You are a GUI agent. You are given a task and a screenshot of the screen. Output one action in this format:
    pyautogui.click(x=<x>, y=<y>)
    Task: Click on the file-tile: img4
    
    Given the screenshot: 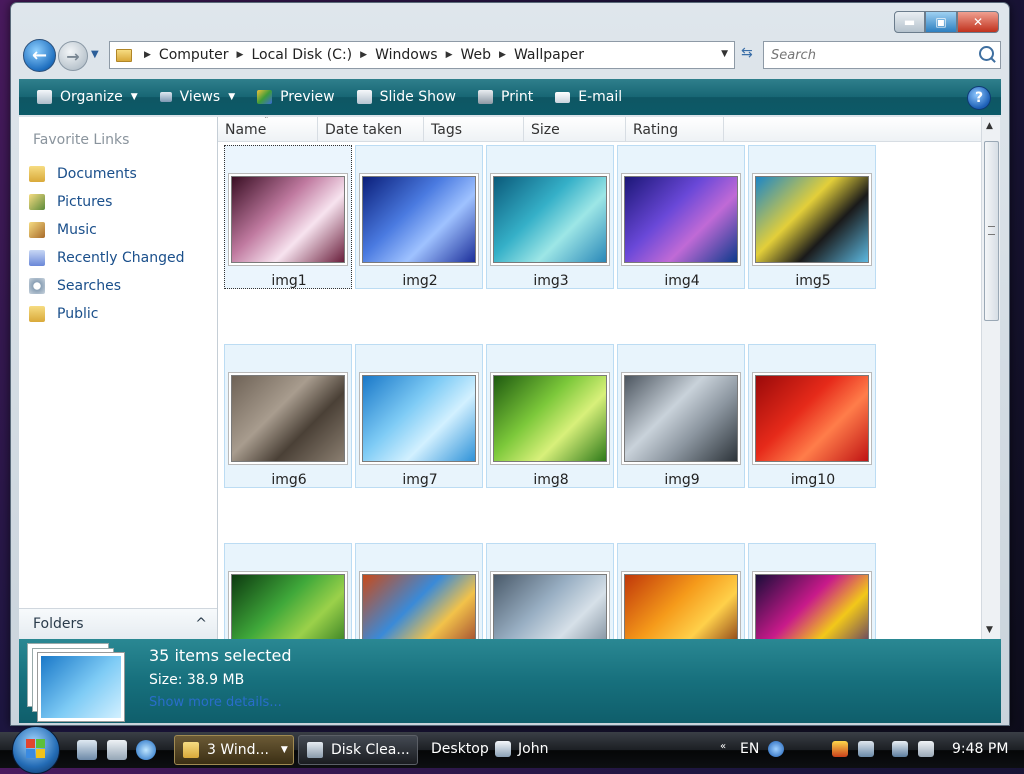 What is the action you would take?
    pyautogui.click(x=681, y=217)
    